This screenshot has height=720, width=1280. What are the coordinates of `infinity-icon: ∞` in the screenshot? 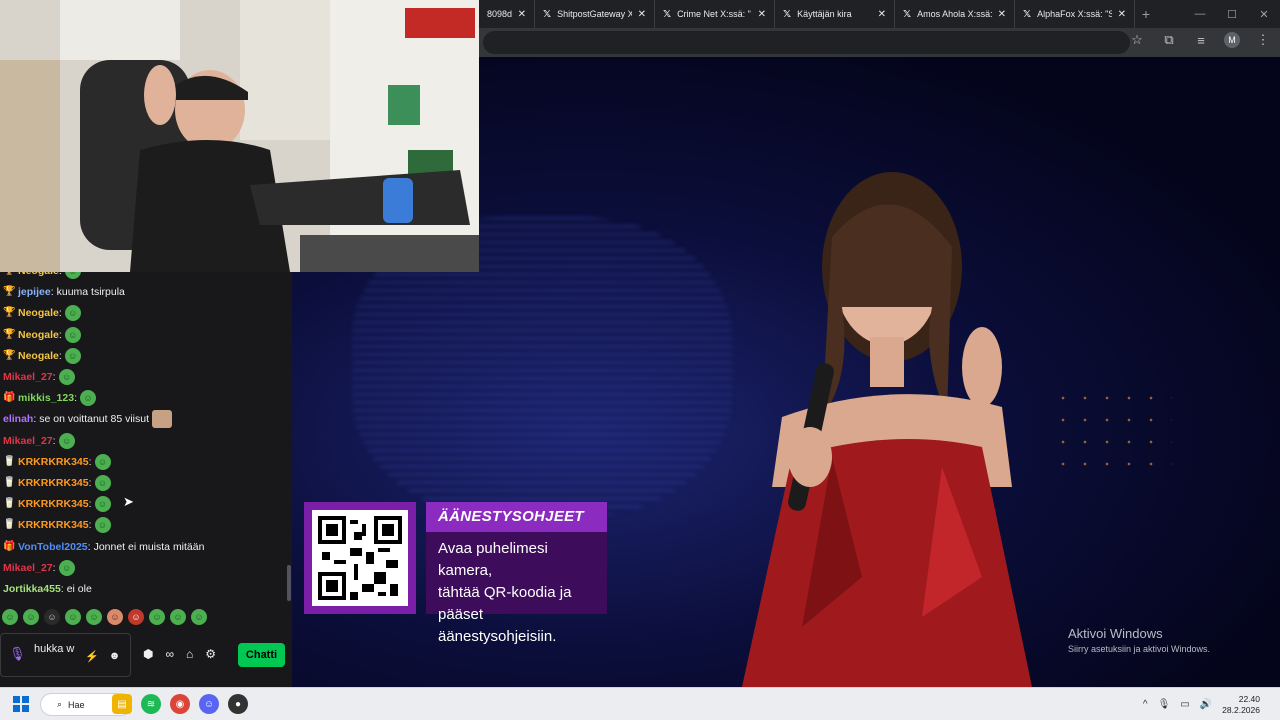 It's located at (169, 654).